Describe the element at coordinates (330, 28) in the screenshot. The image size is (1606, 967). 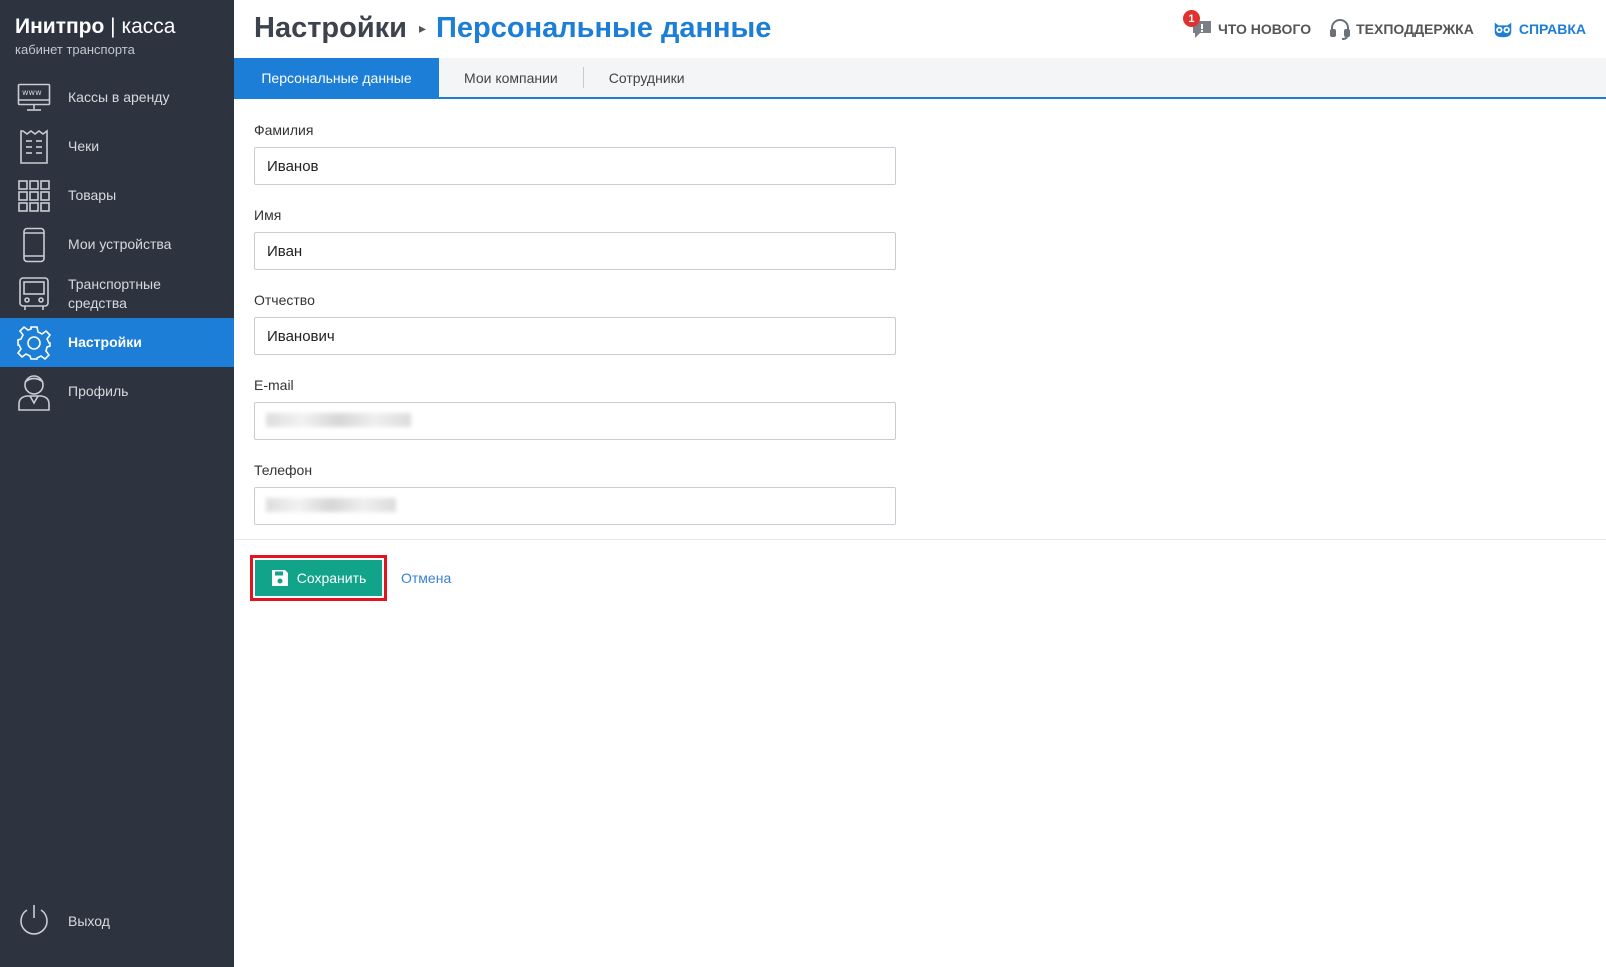
I see `breadcrumb-root: Настройки` at that location.